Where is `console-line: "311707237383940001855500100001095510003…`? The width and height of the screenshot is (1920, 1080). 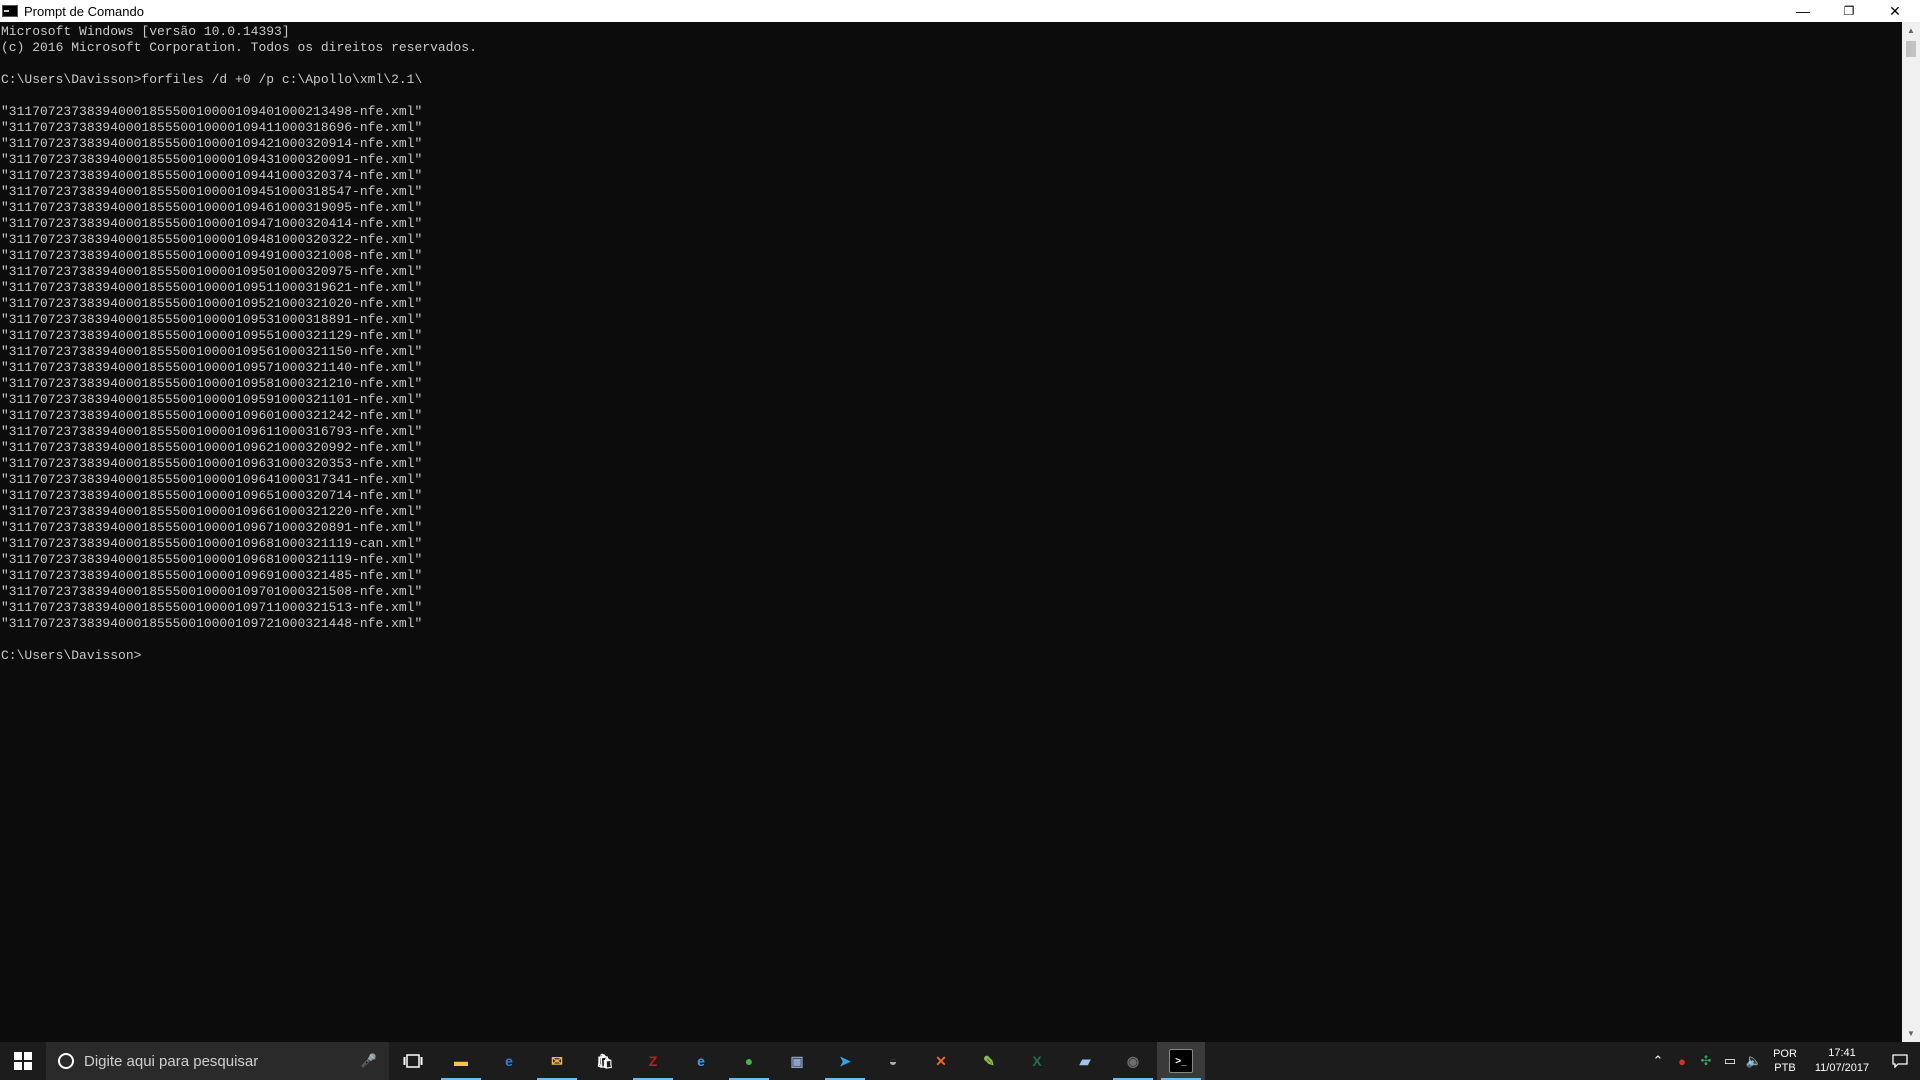 console-line: "311707237383940001855500100001095510003… is located at coordinates (212, 335).